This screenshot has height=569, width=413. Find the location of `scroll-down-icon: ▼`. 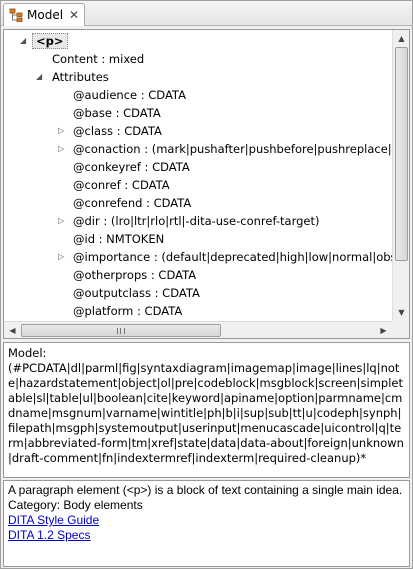

scroll-down-icon: ▼ is located at coordinates (401, 312).